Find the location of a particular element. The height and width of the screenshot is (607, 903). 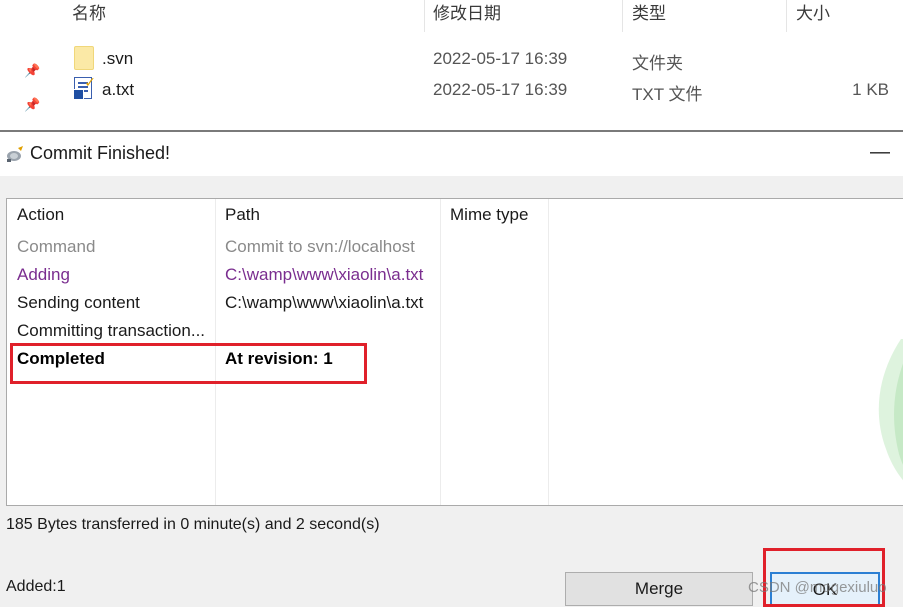

column-header-action: Action is located at coordinates (40, 215).